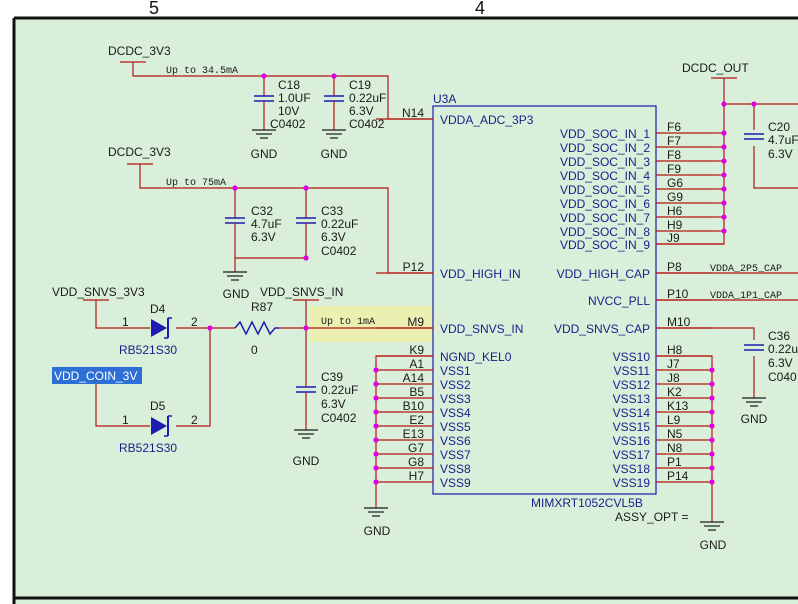 This screenshot has width=798, height=604. What do you see at coordinates (361, 111) in the screenshot?
I see `c19-voltage: 6.3V` at bounding box center [361, 111].